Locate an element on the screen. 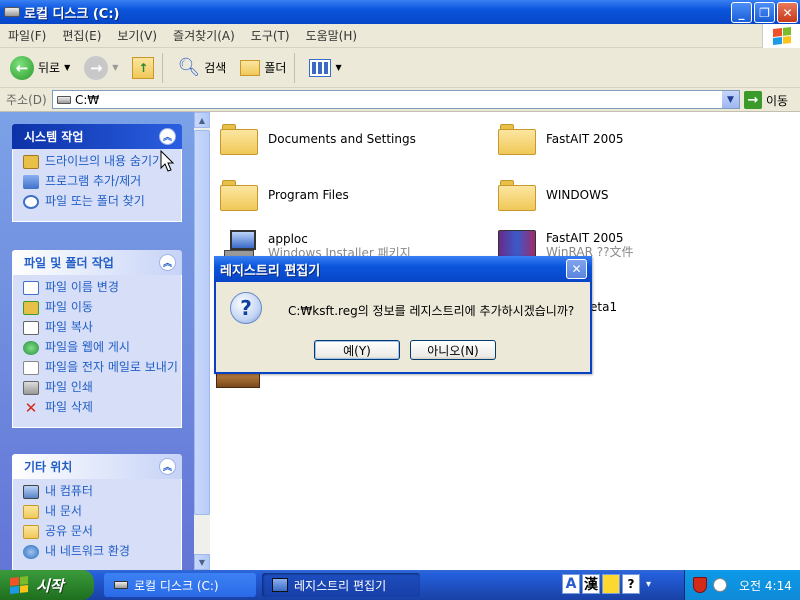 This screenshot has width=800, height=600. address-dropdown-icon: ▼ is located at coordinates (730, 99).